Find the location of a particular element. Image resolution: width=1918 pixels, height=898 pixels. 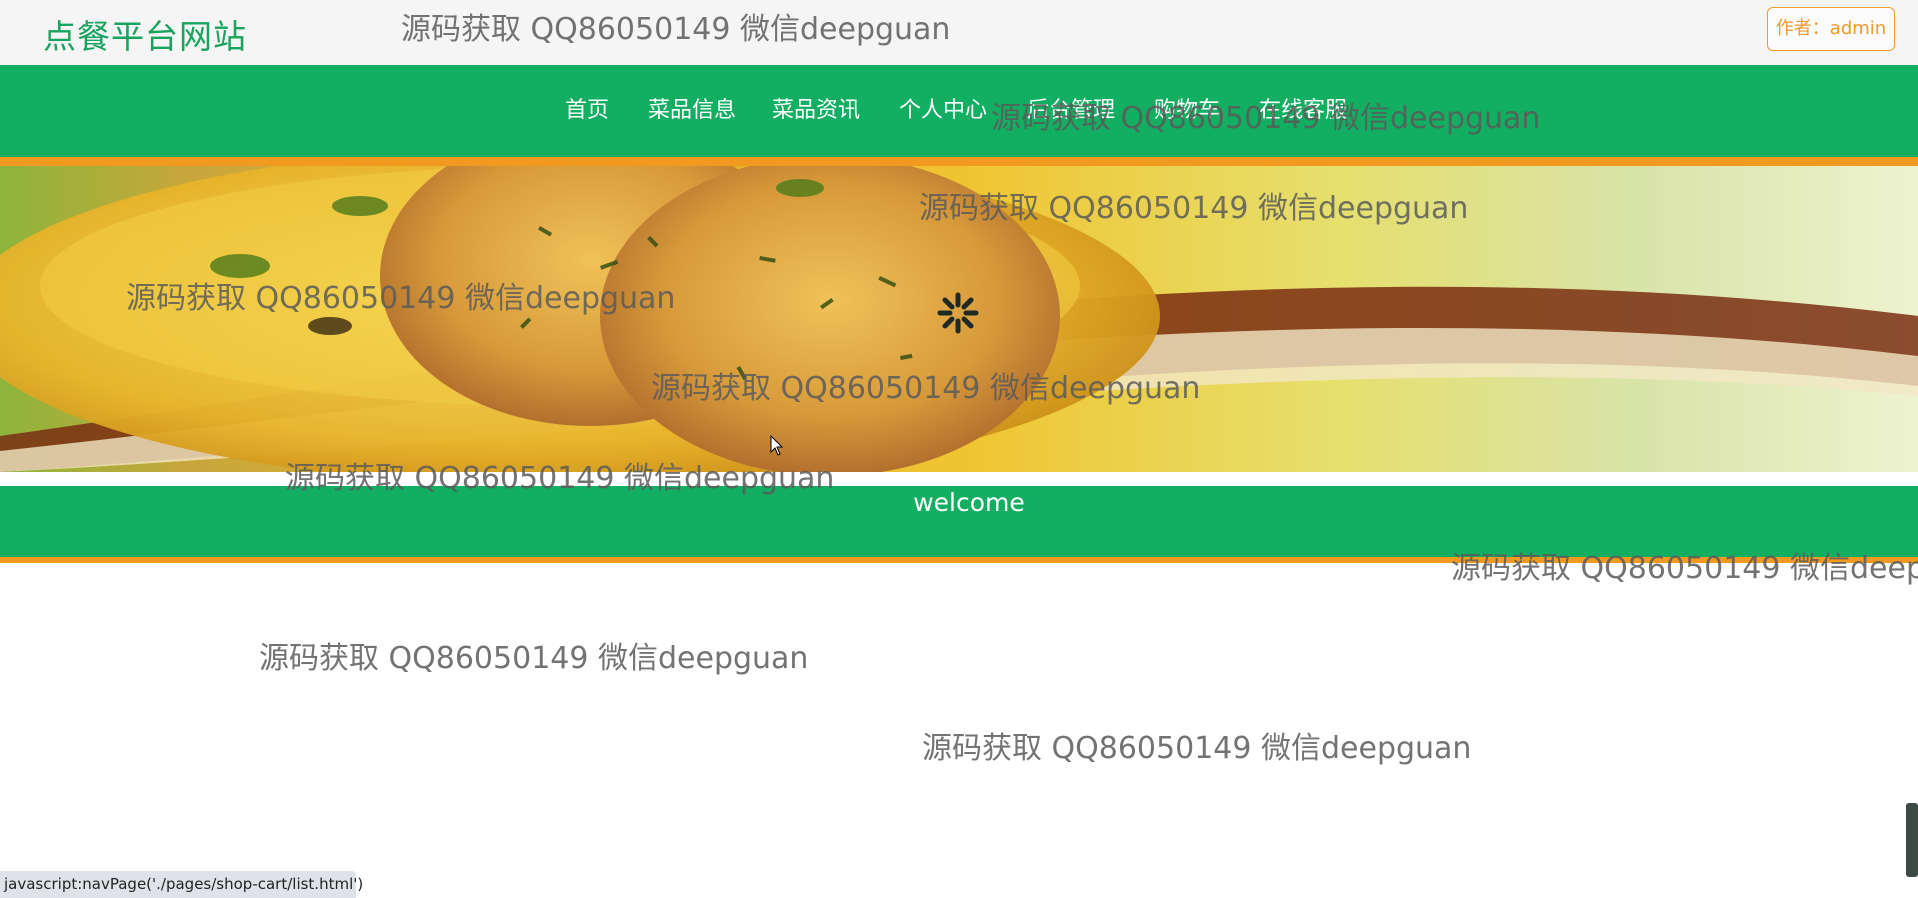

navbar-accent-stripe is located at coordinates (959, 161).